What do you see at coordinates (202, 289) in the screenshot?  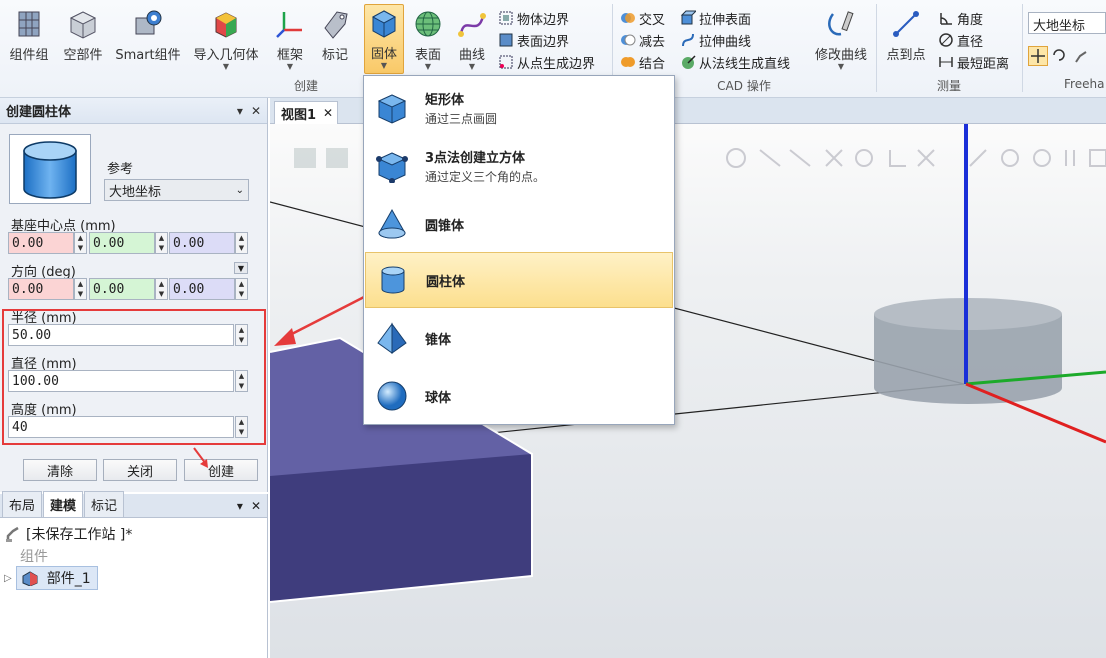 I see `direction-z-input: 0.00` at bounding box center [202, 289].